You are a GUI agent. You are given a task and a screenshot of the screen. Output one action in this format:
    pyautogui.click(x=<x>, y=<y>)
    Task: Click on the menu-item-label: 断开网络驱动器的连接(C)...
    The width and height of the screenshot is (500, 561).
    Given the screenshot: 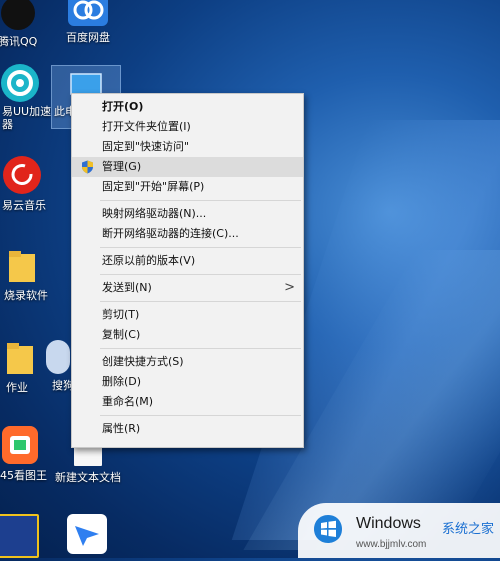 What is the action you would take?
    pyautogui.click(x=170, y=233)
    